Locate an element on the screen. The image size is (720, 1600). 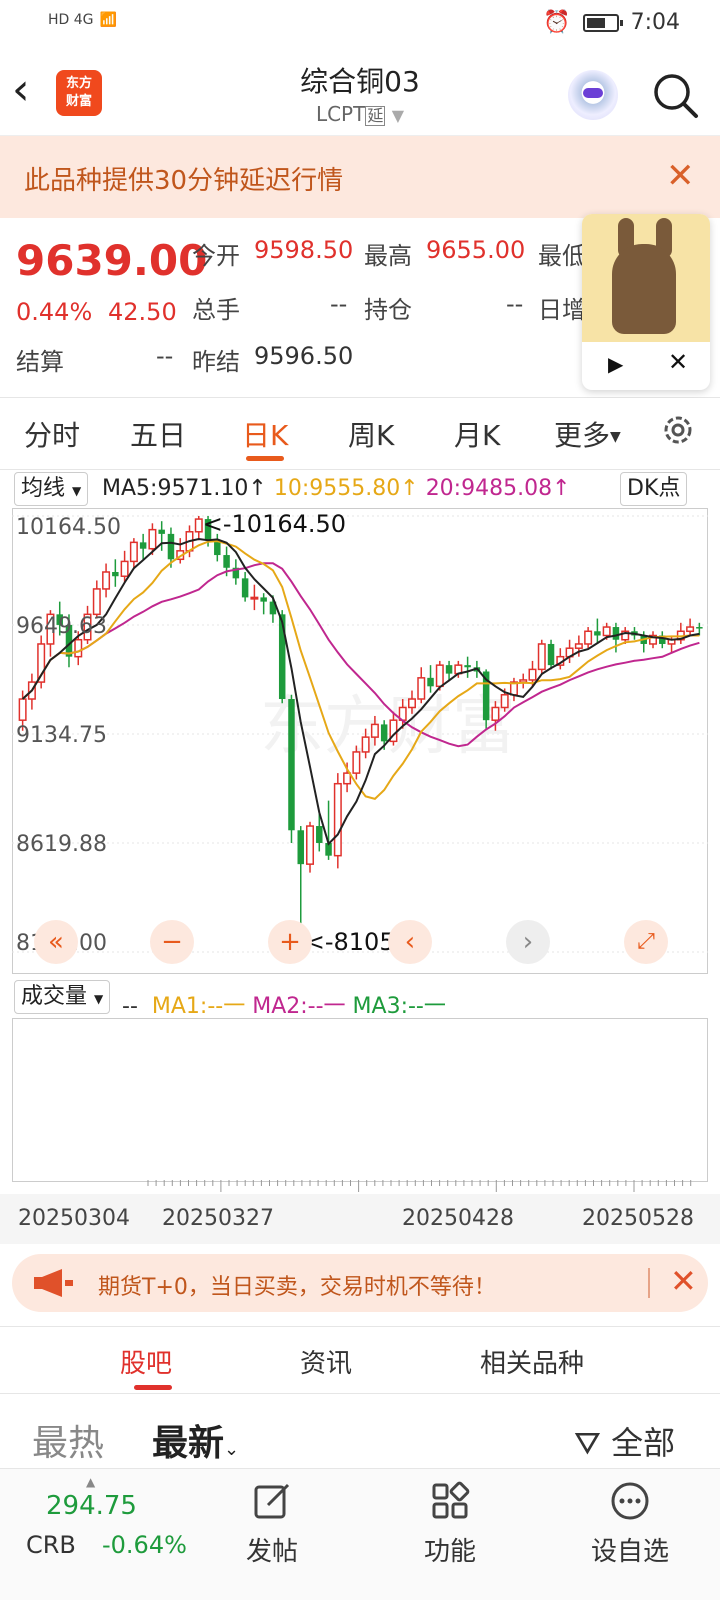
time-axis-ticks is located at coordinates (419, 1186).